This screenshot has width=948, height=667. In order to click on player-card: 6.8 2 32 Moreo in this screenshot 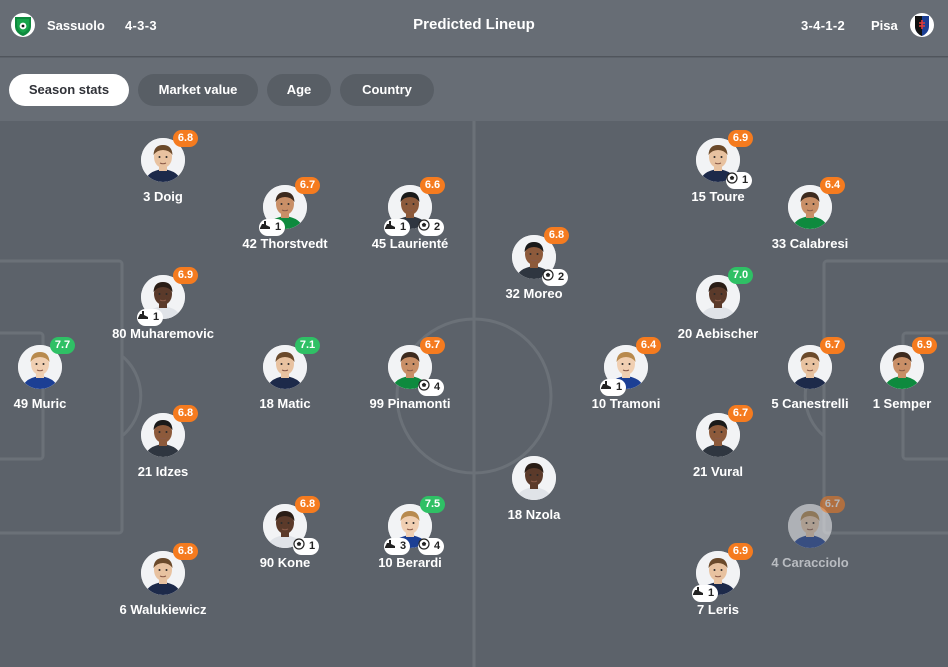, I will do `click(534, 279)`.